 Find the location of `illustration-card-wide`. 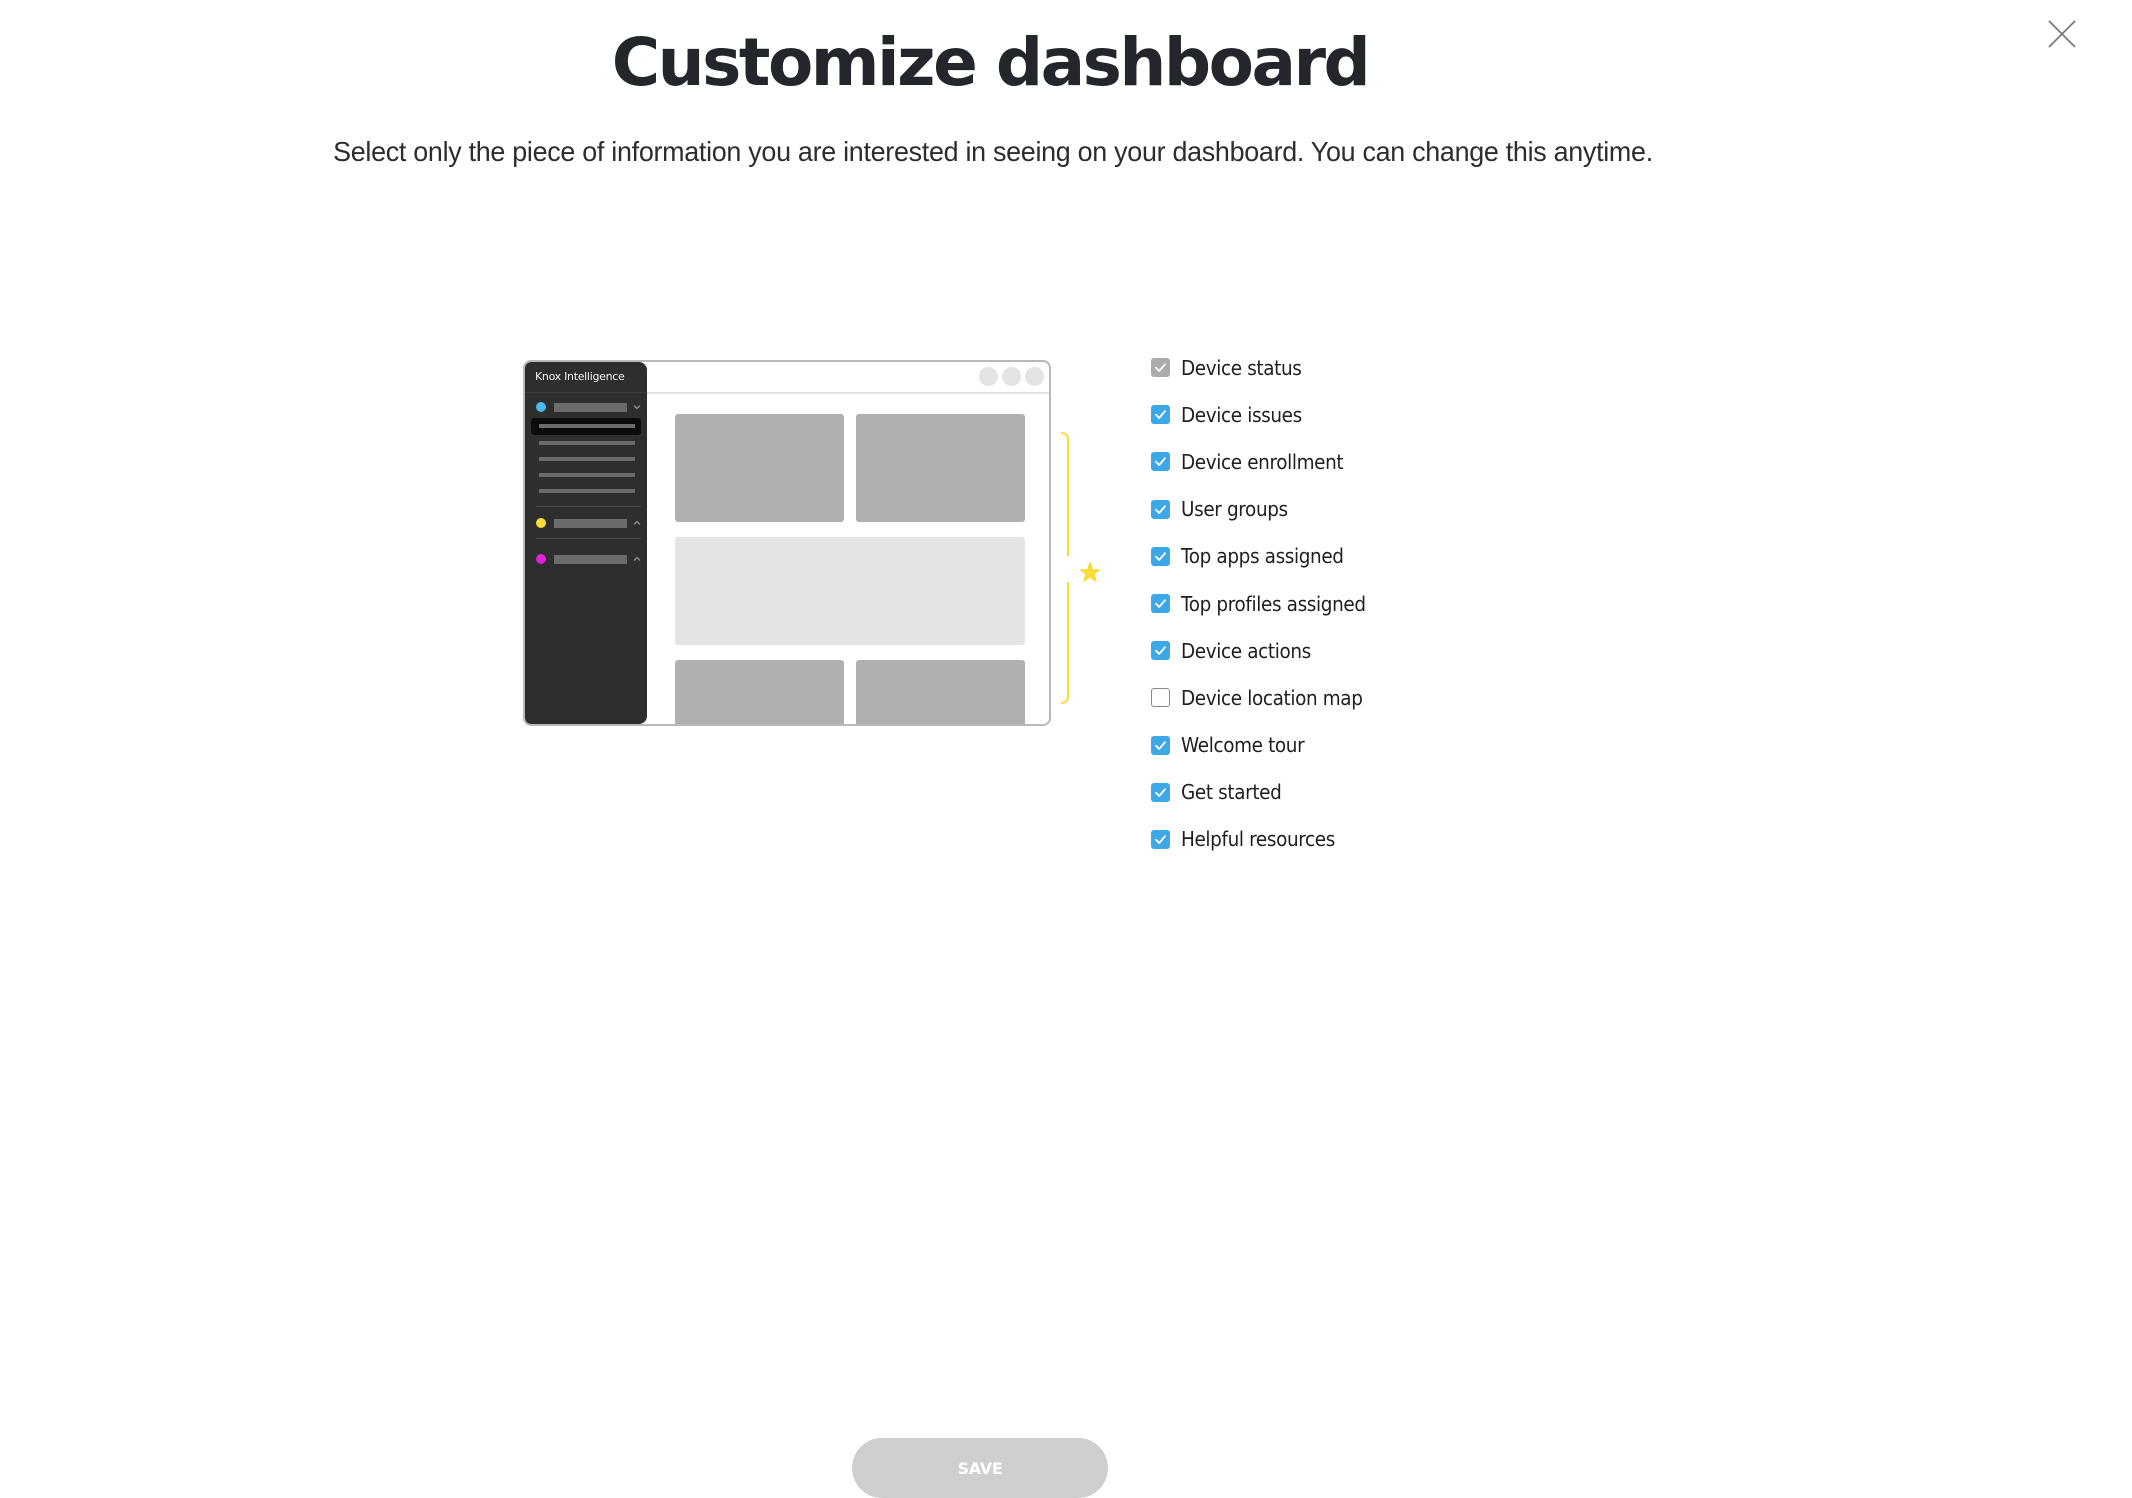

illustration-card-wide is located at coordinates (850, 591).